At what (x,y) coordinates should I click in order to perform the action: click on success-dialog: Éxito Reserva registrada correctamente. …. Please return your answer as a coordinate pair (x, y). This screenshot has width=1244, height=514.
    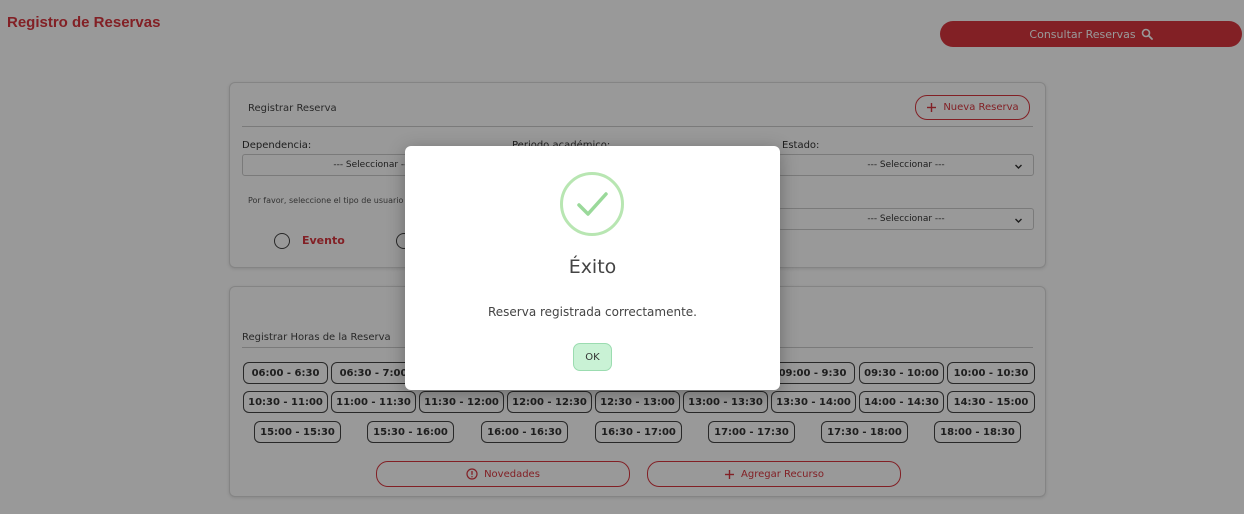
    Looking at the image, I should click on (592, 268).